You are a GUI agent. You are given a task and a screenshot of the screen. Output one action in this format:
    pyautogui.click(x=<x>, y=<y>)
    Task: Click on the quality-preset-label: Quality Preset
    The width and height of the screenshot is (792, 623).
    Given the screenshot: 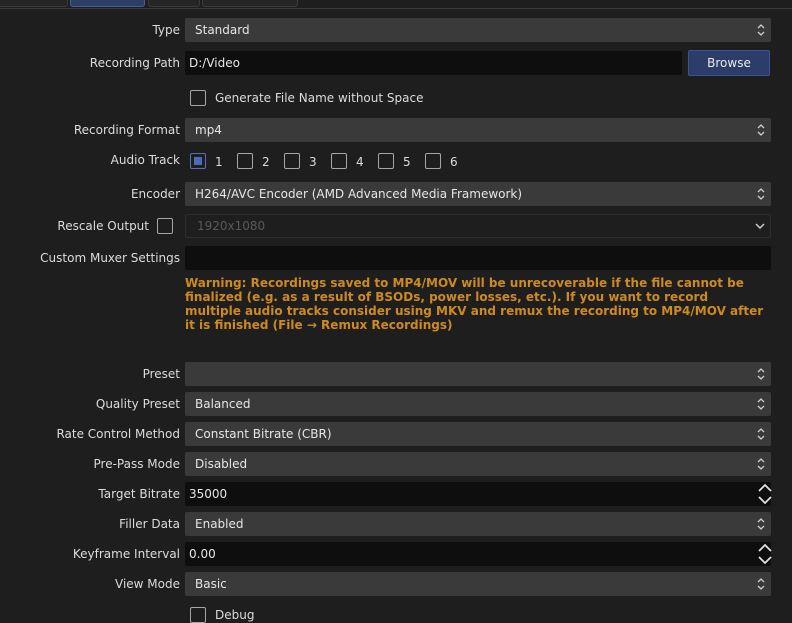 What is the action you would take?
    pyautogui.click(x=137, y=404)
    